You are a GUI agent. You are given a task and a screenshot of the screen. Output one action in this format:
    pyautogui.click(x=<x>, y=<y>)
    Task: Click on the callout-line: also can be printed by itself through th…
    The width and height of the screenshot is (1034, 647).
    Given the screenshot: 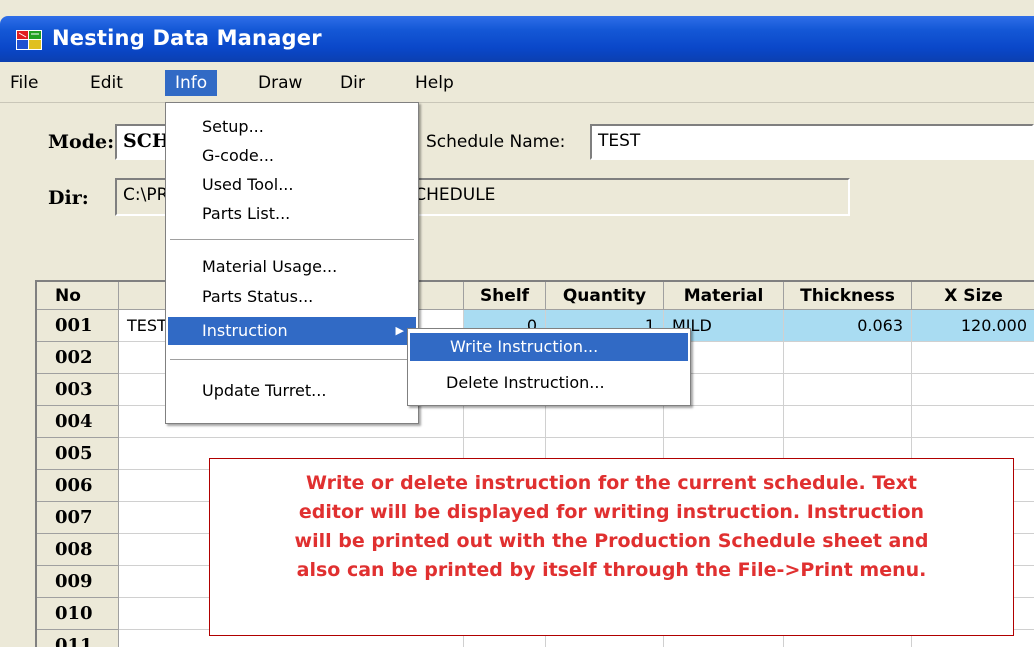 What is the action you would take?
    pyautogui.click(x=611, y=570)
    